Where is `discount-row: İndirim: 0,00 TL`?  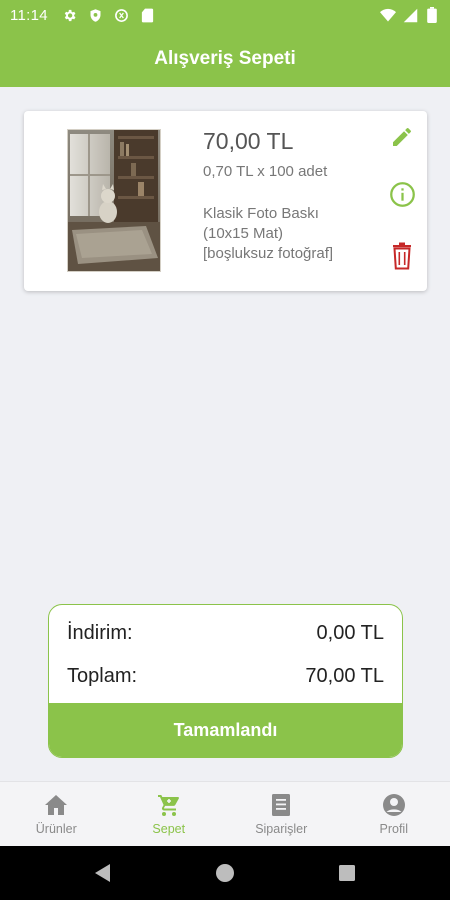 discount-row: İndirim: 0,00 TL is located at coordinates (225, 633).